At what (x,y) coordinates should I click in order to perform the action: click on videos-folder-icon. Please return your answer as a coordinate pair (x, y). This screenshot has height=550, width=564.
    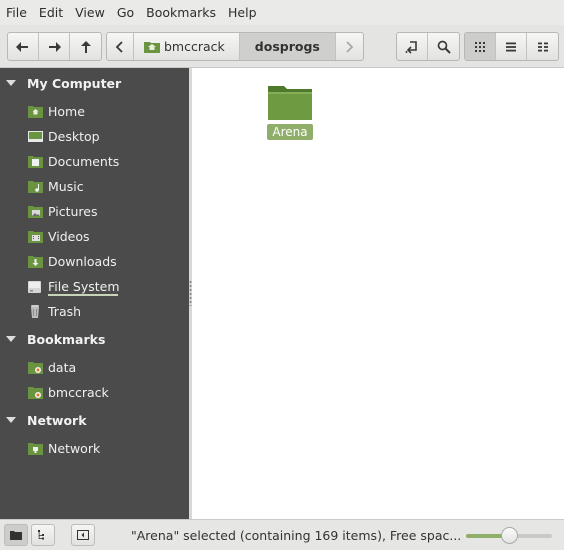
    Looking at the image, I should click on (35, 236).